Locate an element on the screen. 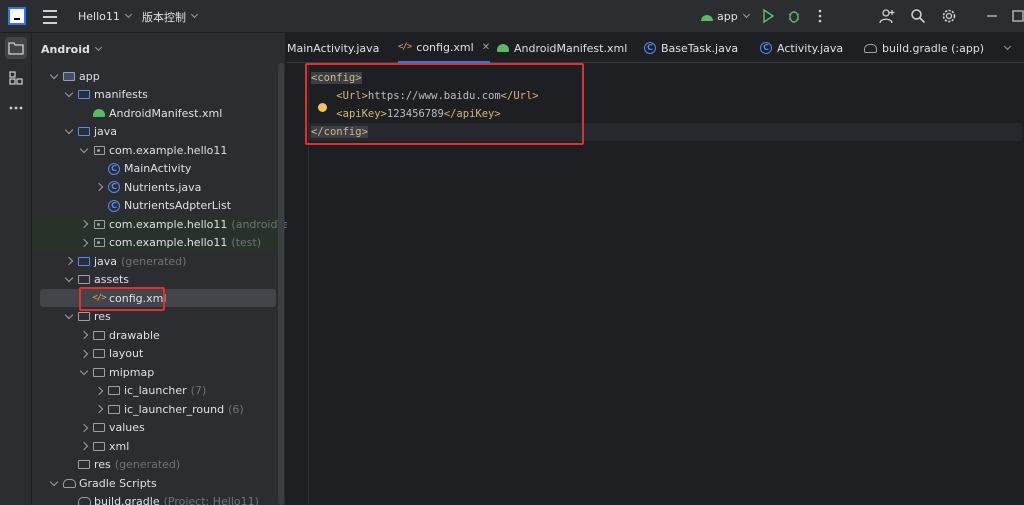  tree-item: app is located at coordinates (158, 76).